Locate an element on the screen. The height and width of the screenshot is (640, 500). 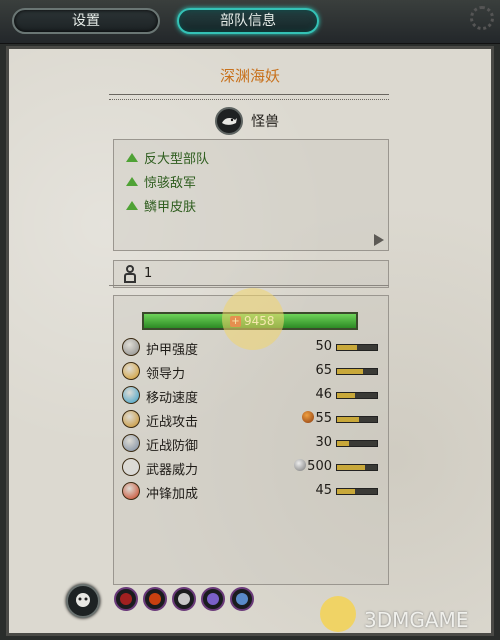
stat-value: 65 is located at coordinates (302, 370).